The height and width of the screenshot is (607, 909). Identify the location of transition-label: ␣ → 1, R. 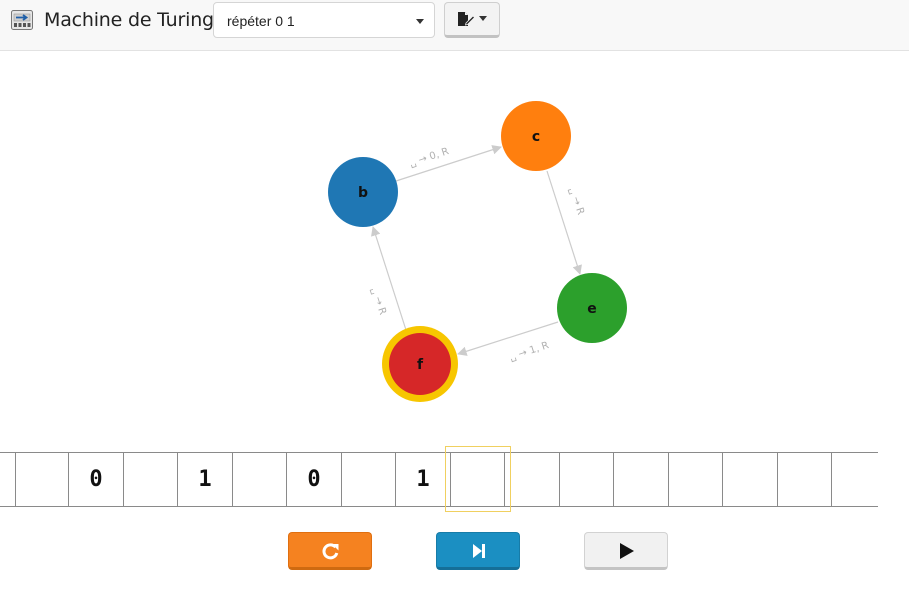
(529, 351).